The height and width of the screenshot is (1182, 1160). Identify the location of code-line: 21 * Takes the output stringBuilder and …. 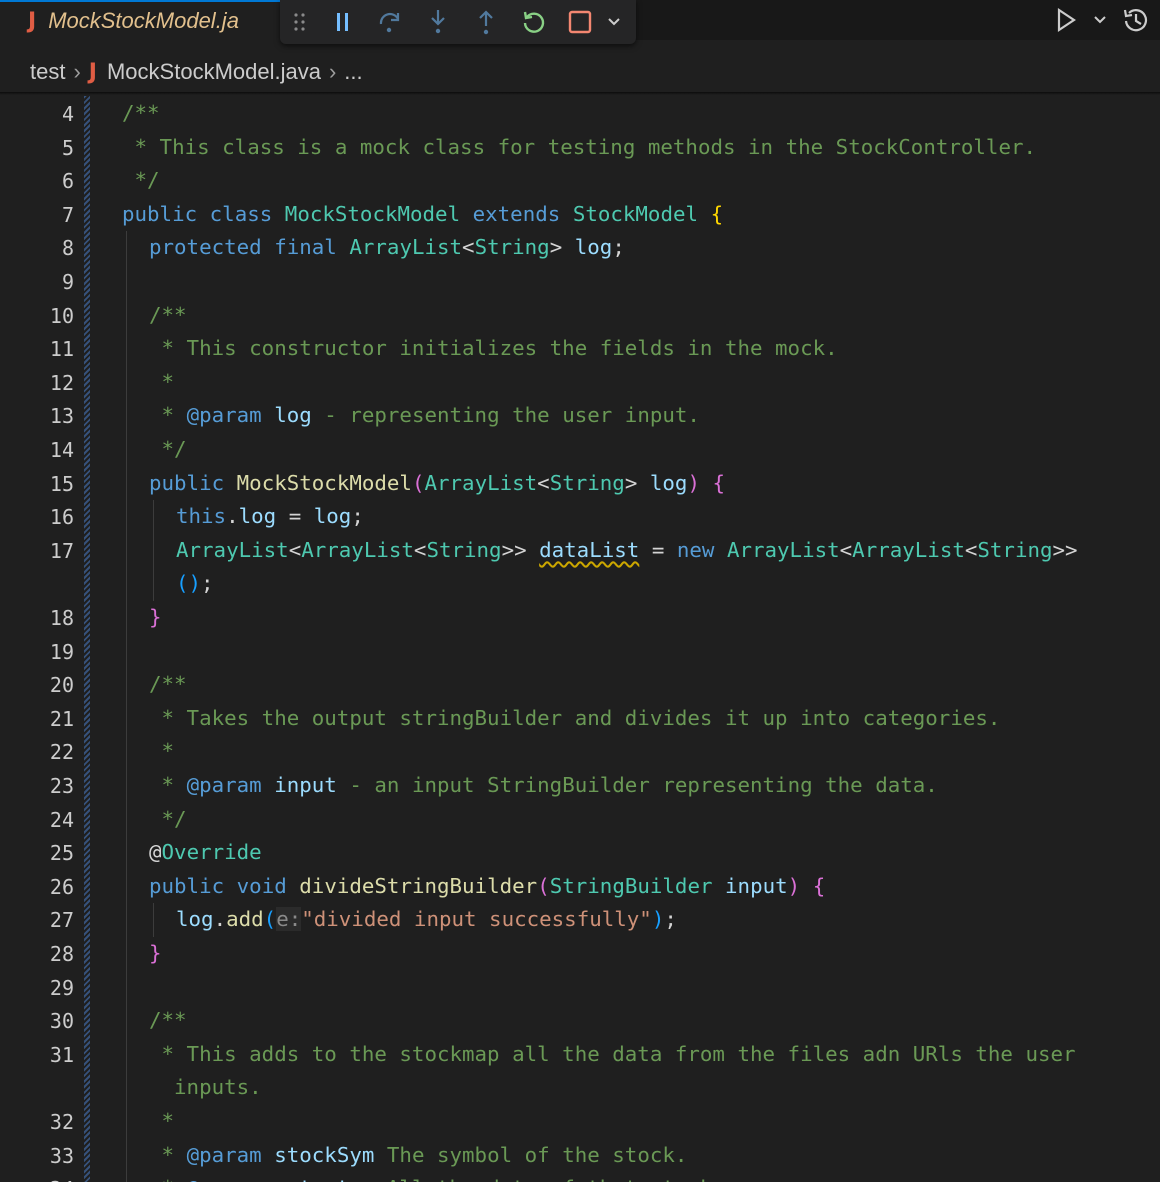
(580, 718).